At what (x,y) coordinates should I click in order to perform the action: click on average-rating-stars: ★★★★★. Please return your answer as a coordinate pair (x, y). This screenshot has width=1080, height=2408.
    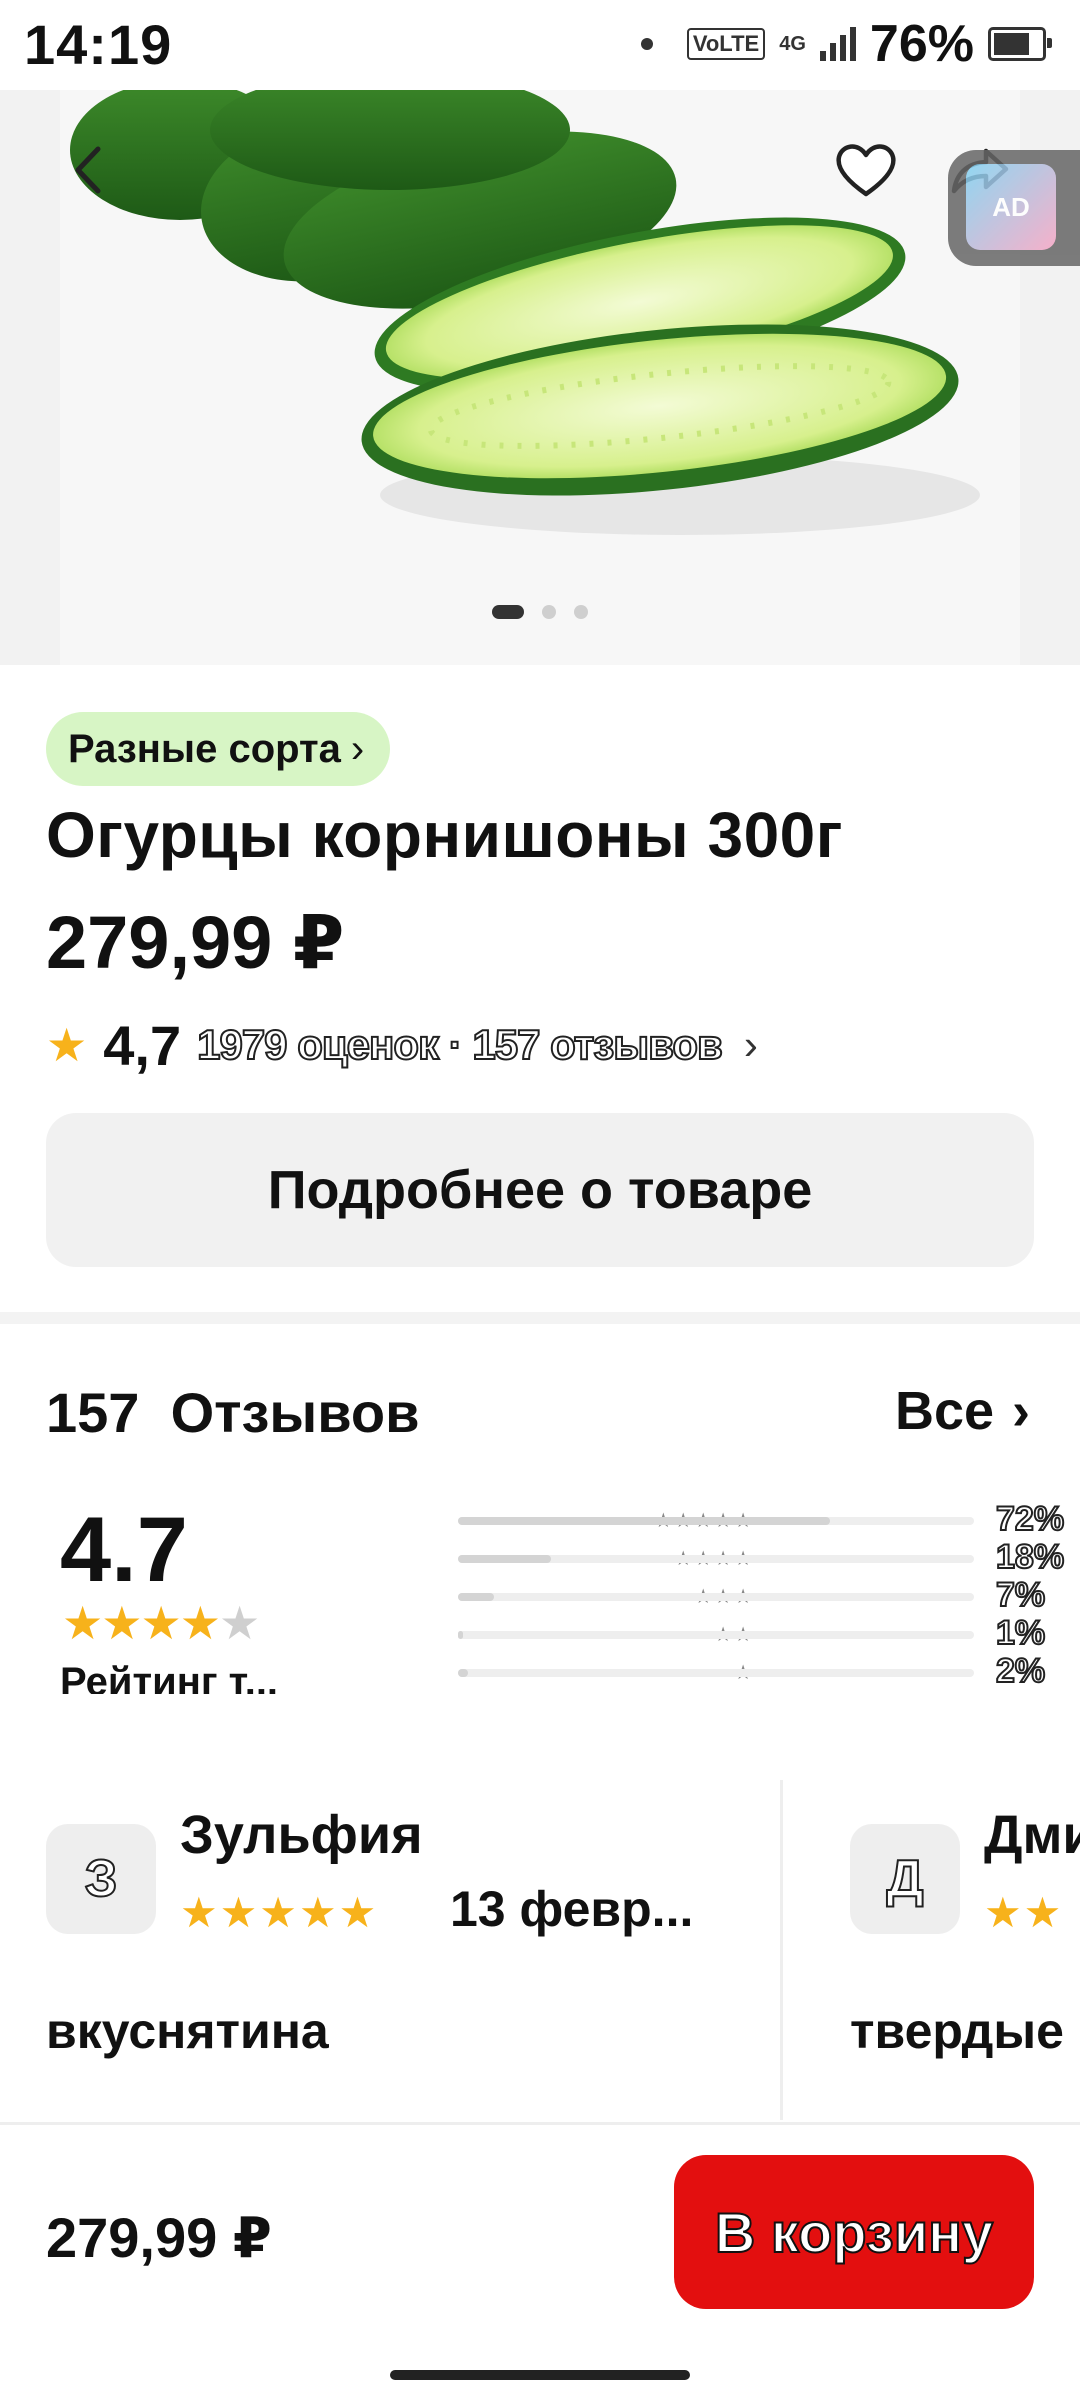
    Looking at the image, I should click on (161, 1623).